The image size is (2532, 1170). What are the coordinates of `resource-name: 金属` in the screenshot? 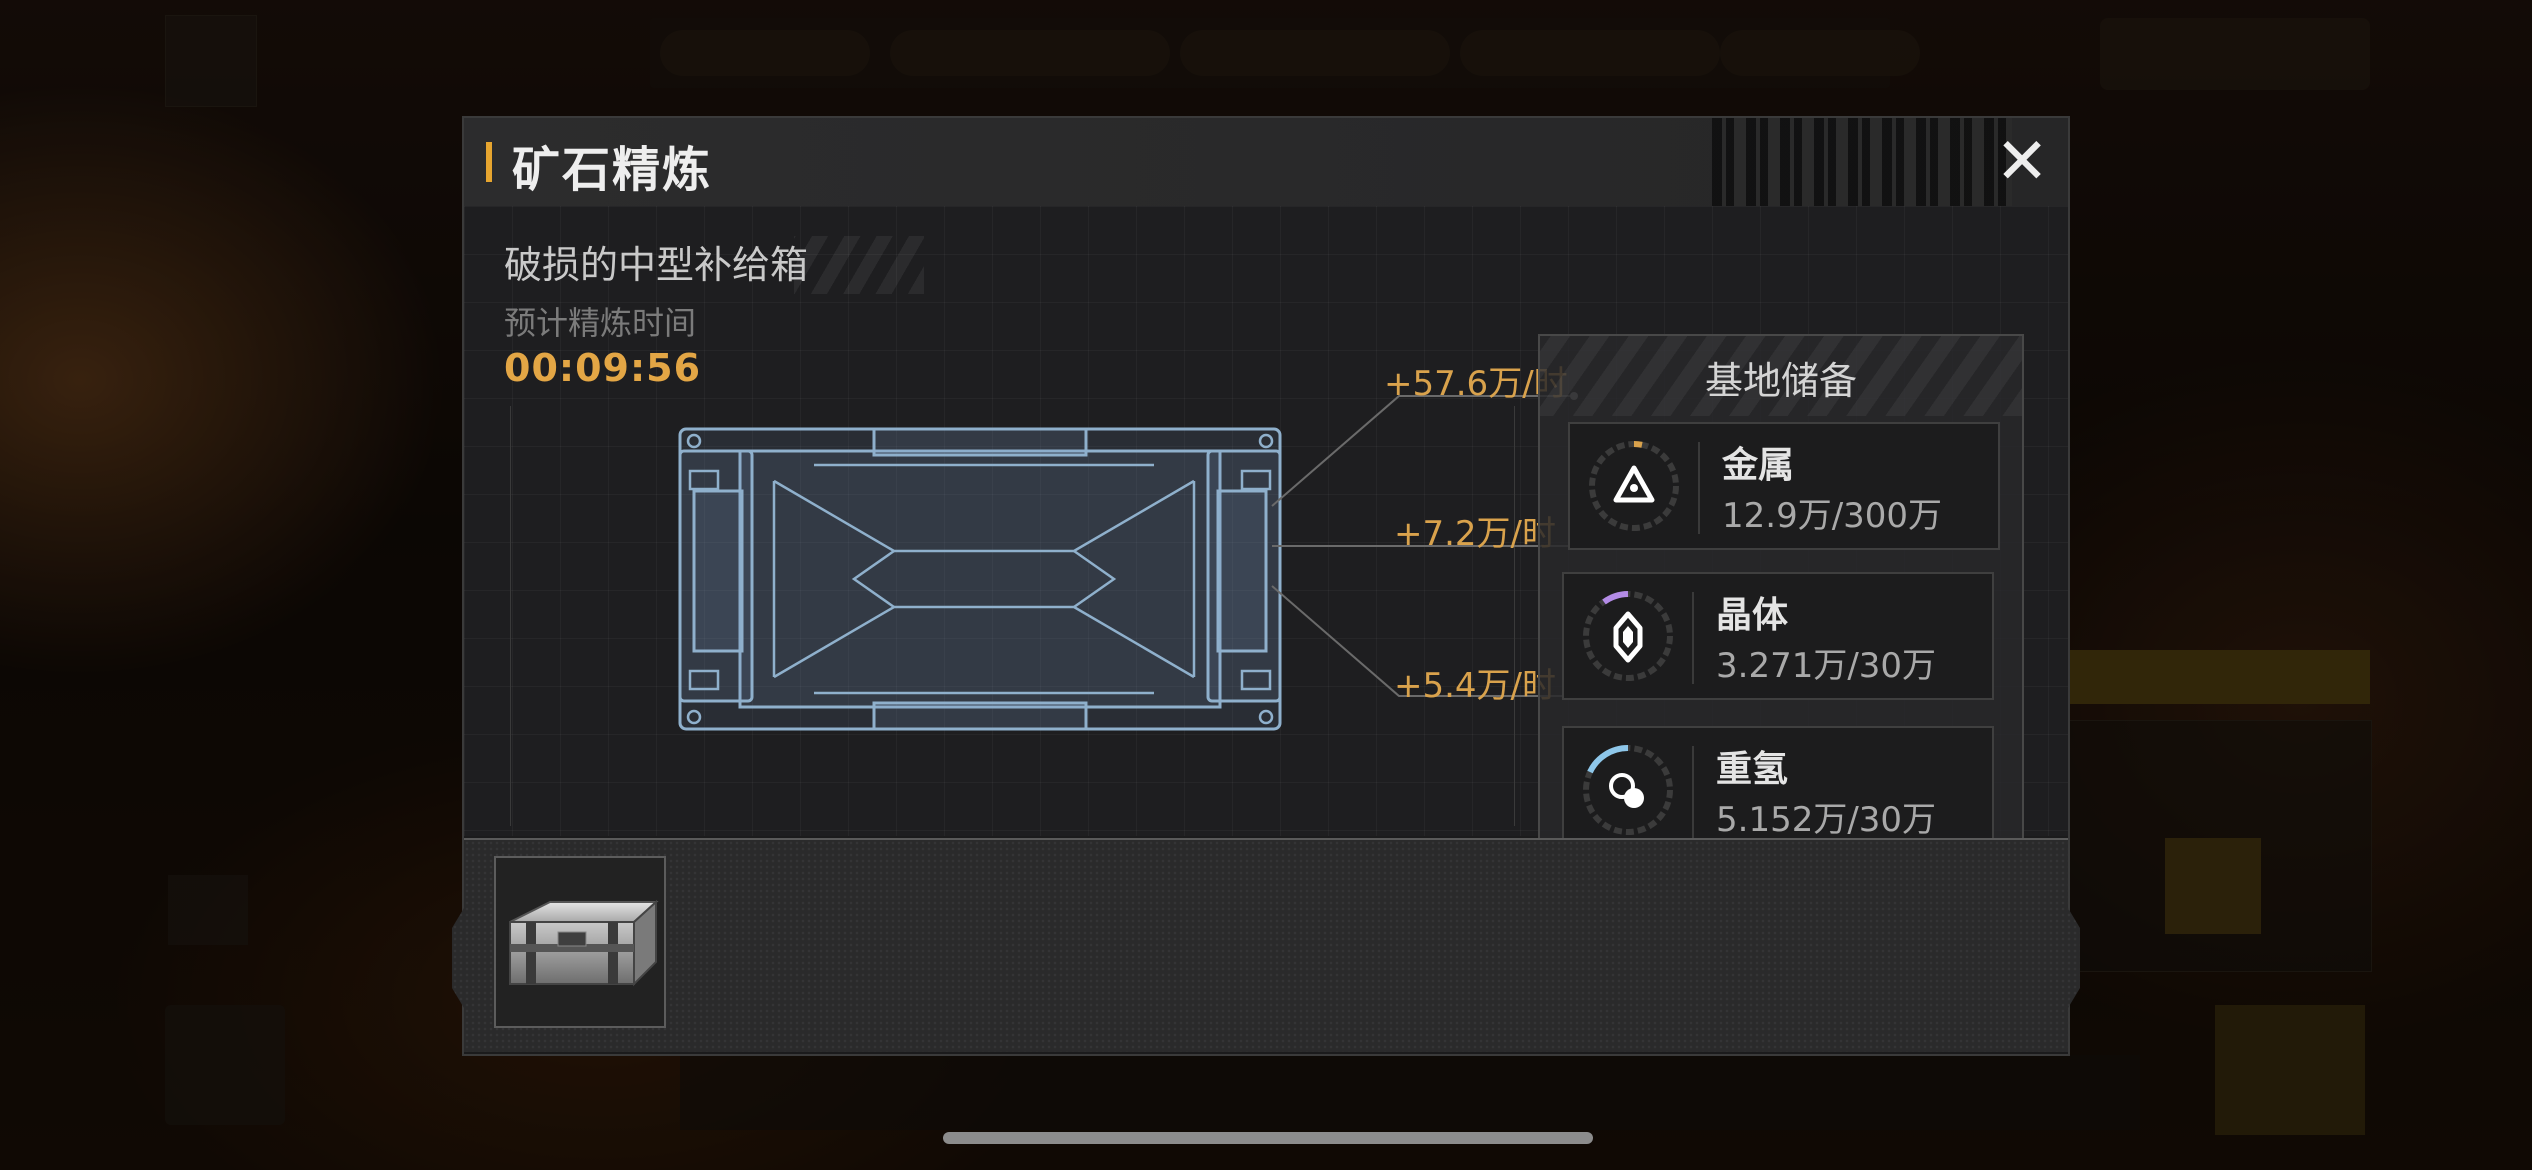 It's located at (1758, 465).